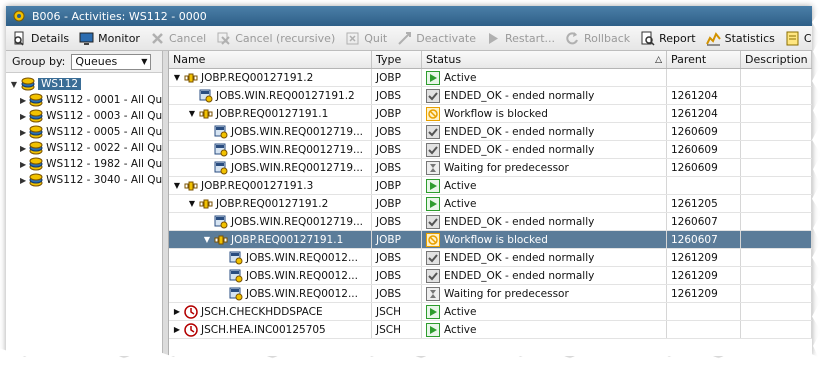 Image resolution: width=826 pixels, height=368 pixels. What do you see at coordinates (84, 148) in the screenshot?
I see `tree-item-queue: ▶ WS112 - 0022 - All Qu` at bounding box center [84, 148].